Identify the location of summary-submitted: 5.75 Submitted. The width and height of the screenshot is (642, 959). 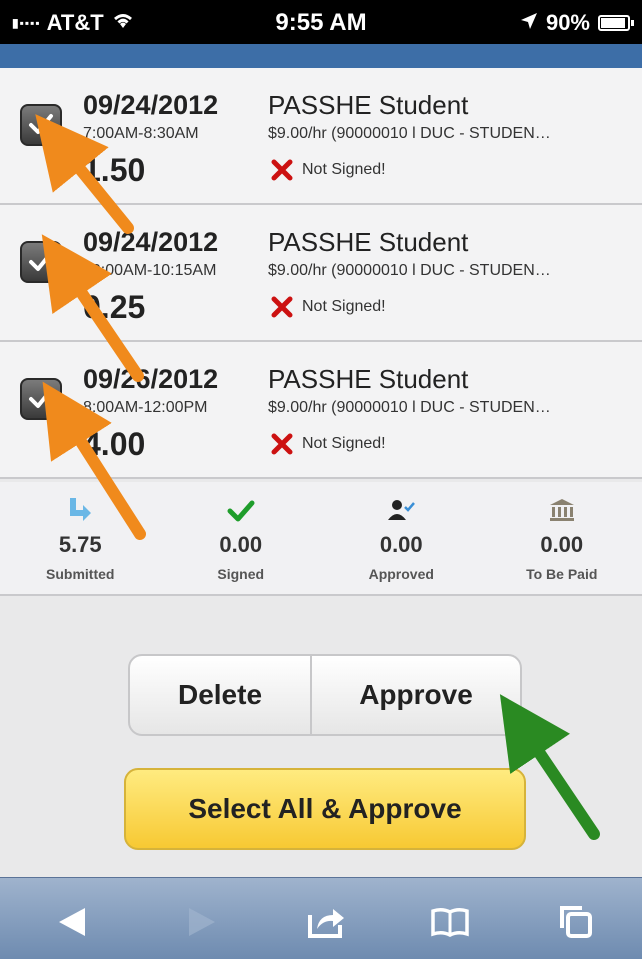
(80, 538).